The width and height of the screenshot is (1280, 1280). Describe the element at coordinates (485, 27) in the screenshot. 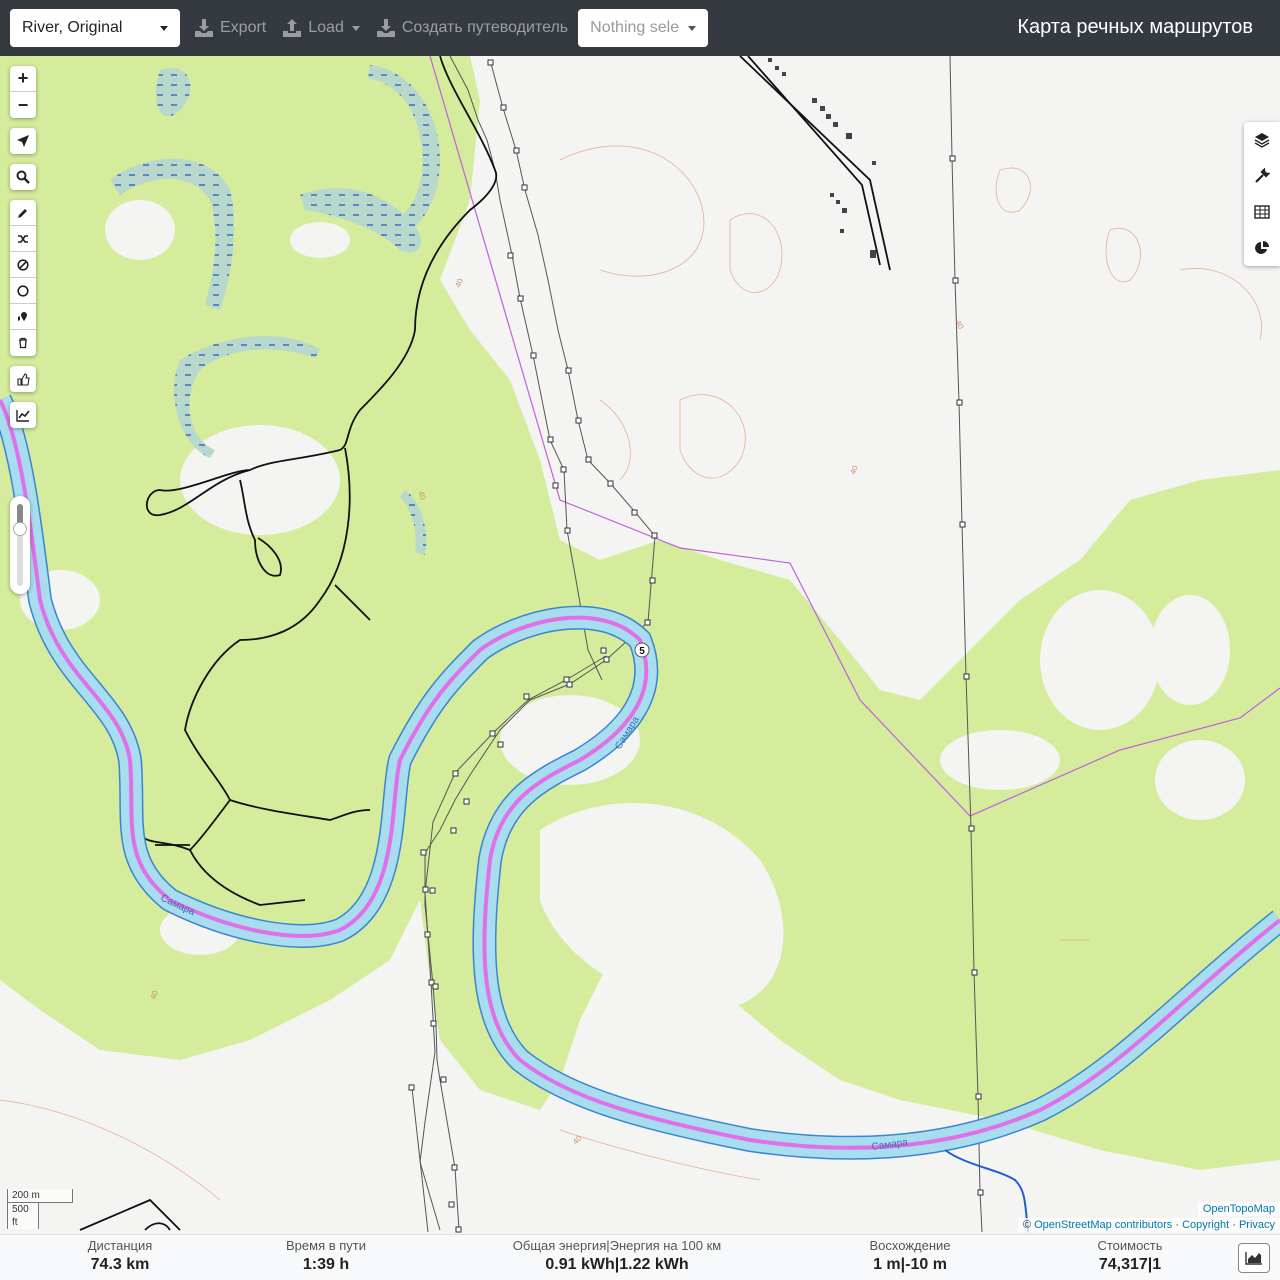

I see `create-guide-label: Создать путеводитель` at that location.